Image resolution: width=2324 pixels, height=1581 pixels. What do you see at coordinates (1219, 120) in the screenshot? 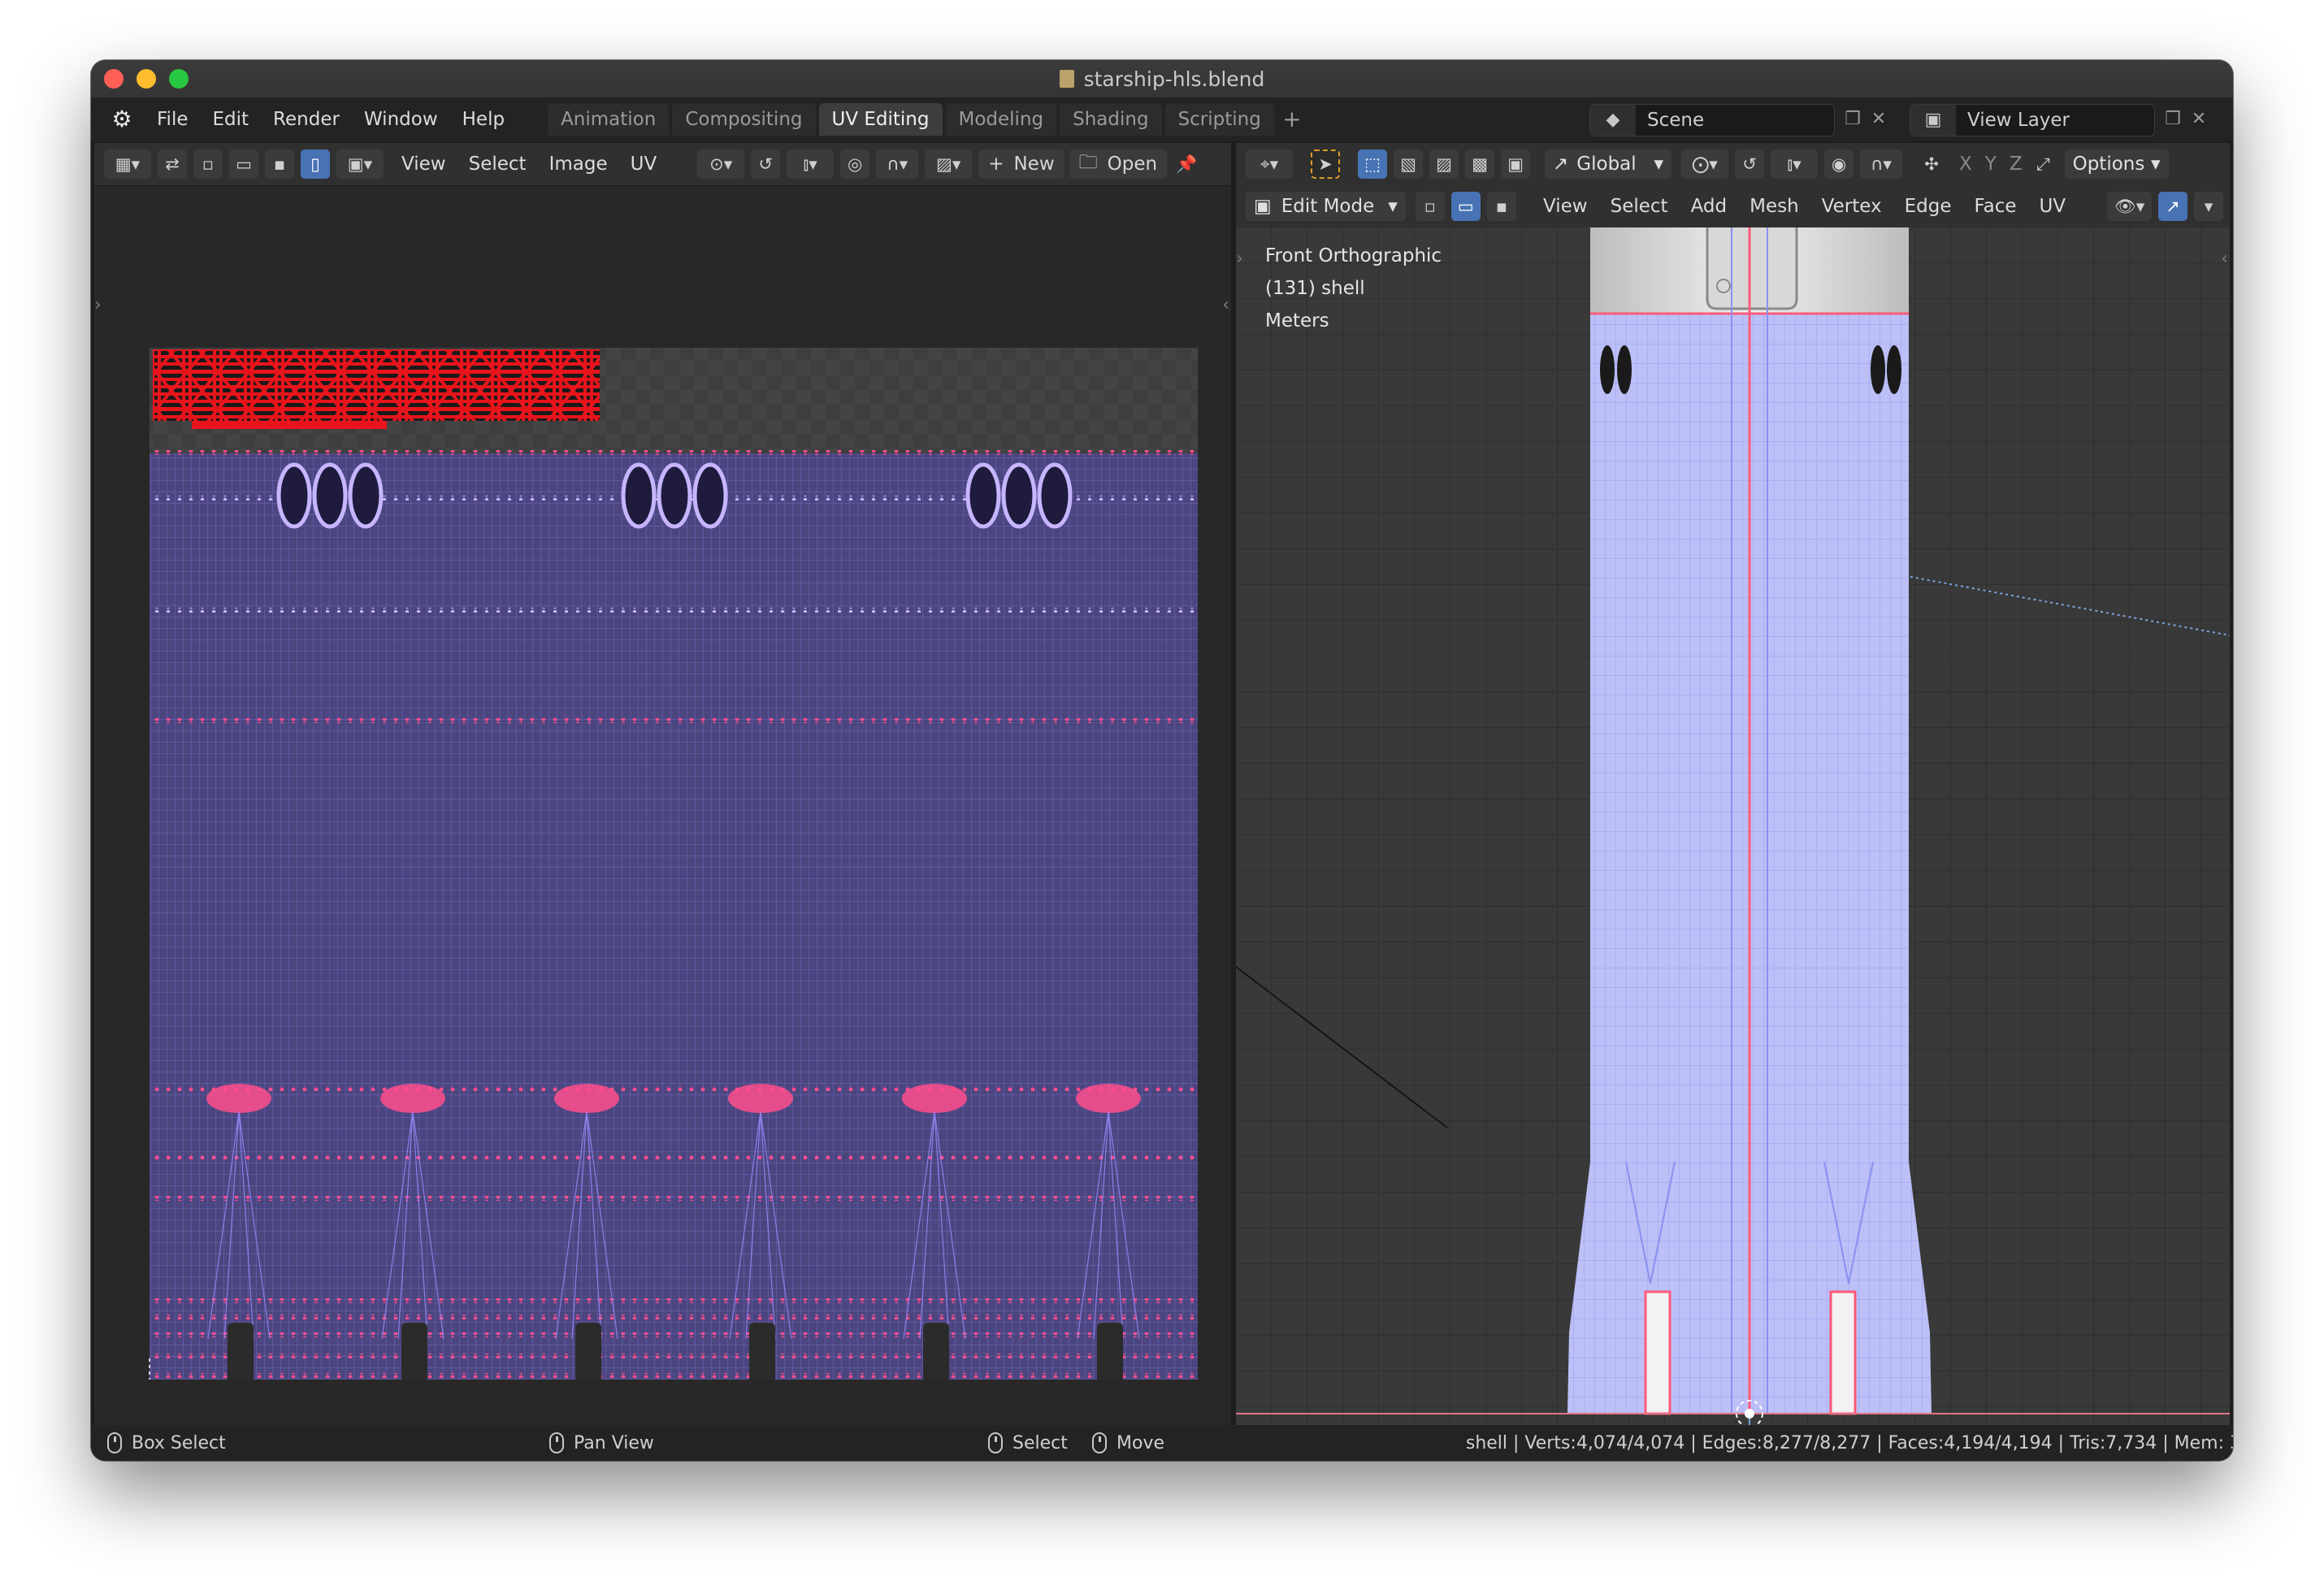
I see `tab-scripting: Scripting` at bounding box center [1219, 120].